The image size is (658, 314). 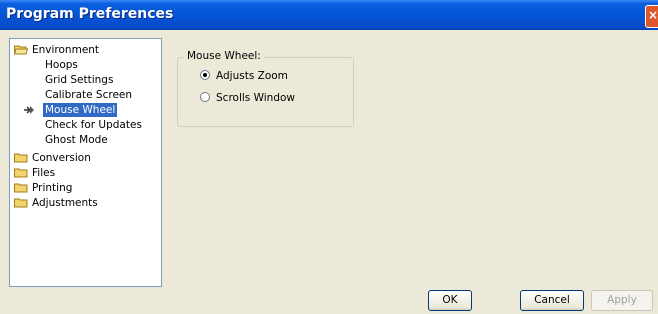 What do you see at coordinates (224, 56) in the screenshot?
I see `group-label: Mouse Wheel:` at bounding box center [224, 56].